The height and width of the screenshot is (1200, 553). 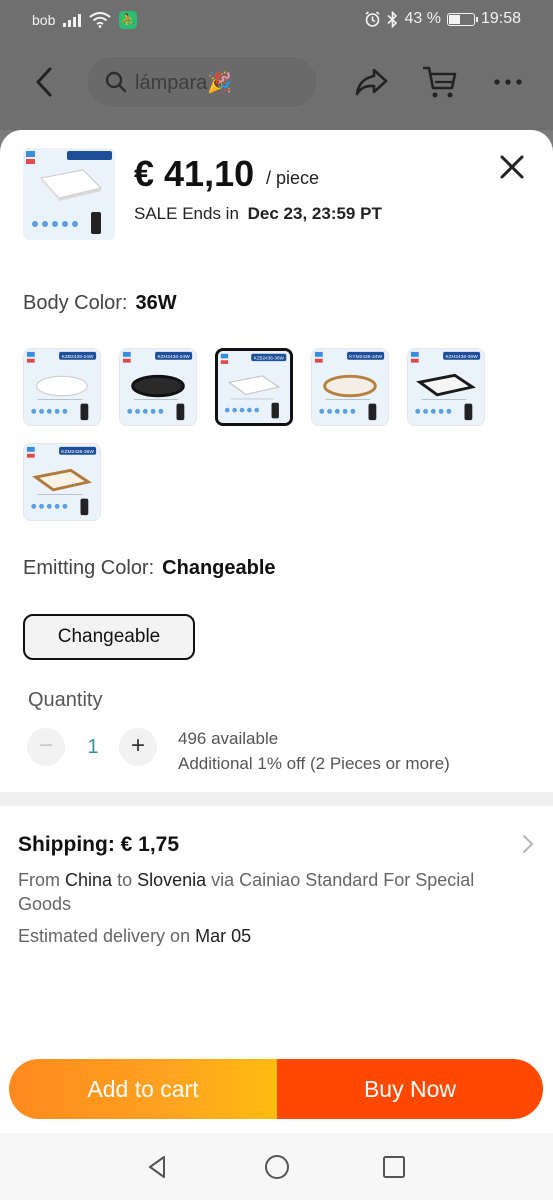 I want to click on swatch-tag: KZB2436-24W, so click(x=78, y=357).